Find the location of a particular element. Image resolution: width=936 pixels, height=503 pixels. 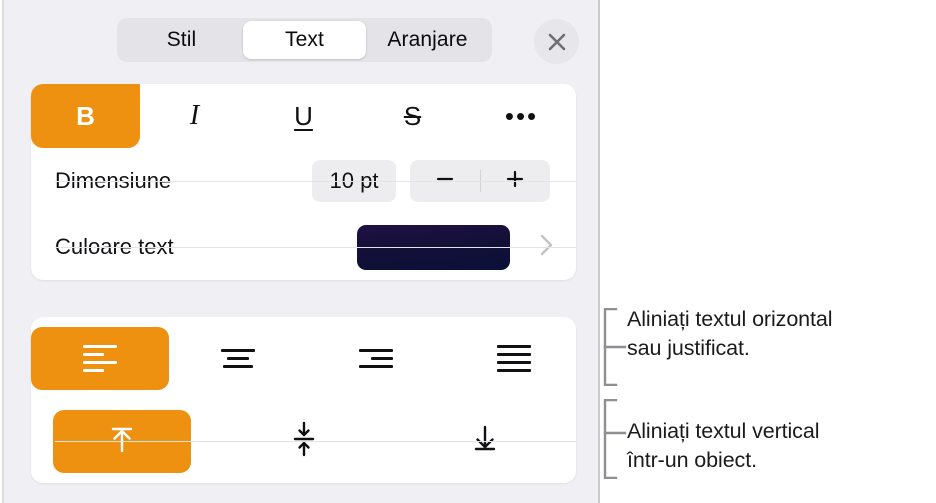

bold-button: B is located at coordinates (85, 116).